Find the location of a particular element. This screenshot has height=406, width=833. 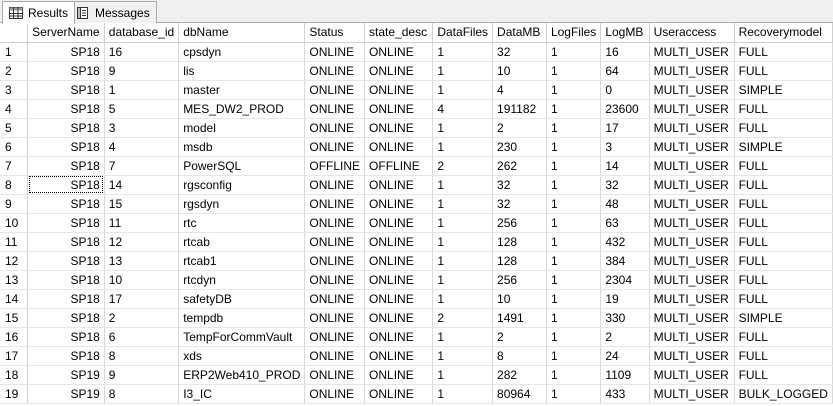

grid-cell: 8 is located at coordinates (142, 394).